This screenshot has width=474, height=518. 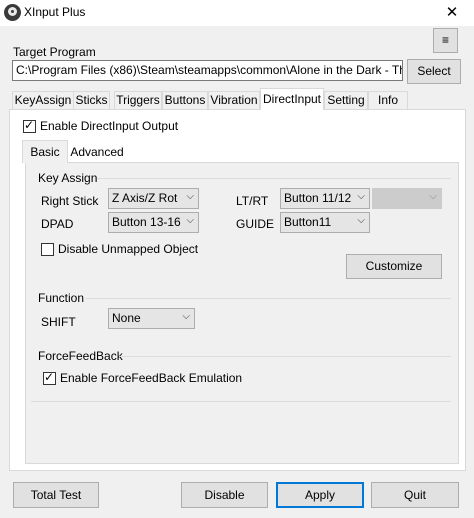 I want to click on tab-info: Info, so click(x=388, y=100).